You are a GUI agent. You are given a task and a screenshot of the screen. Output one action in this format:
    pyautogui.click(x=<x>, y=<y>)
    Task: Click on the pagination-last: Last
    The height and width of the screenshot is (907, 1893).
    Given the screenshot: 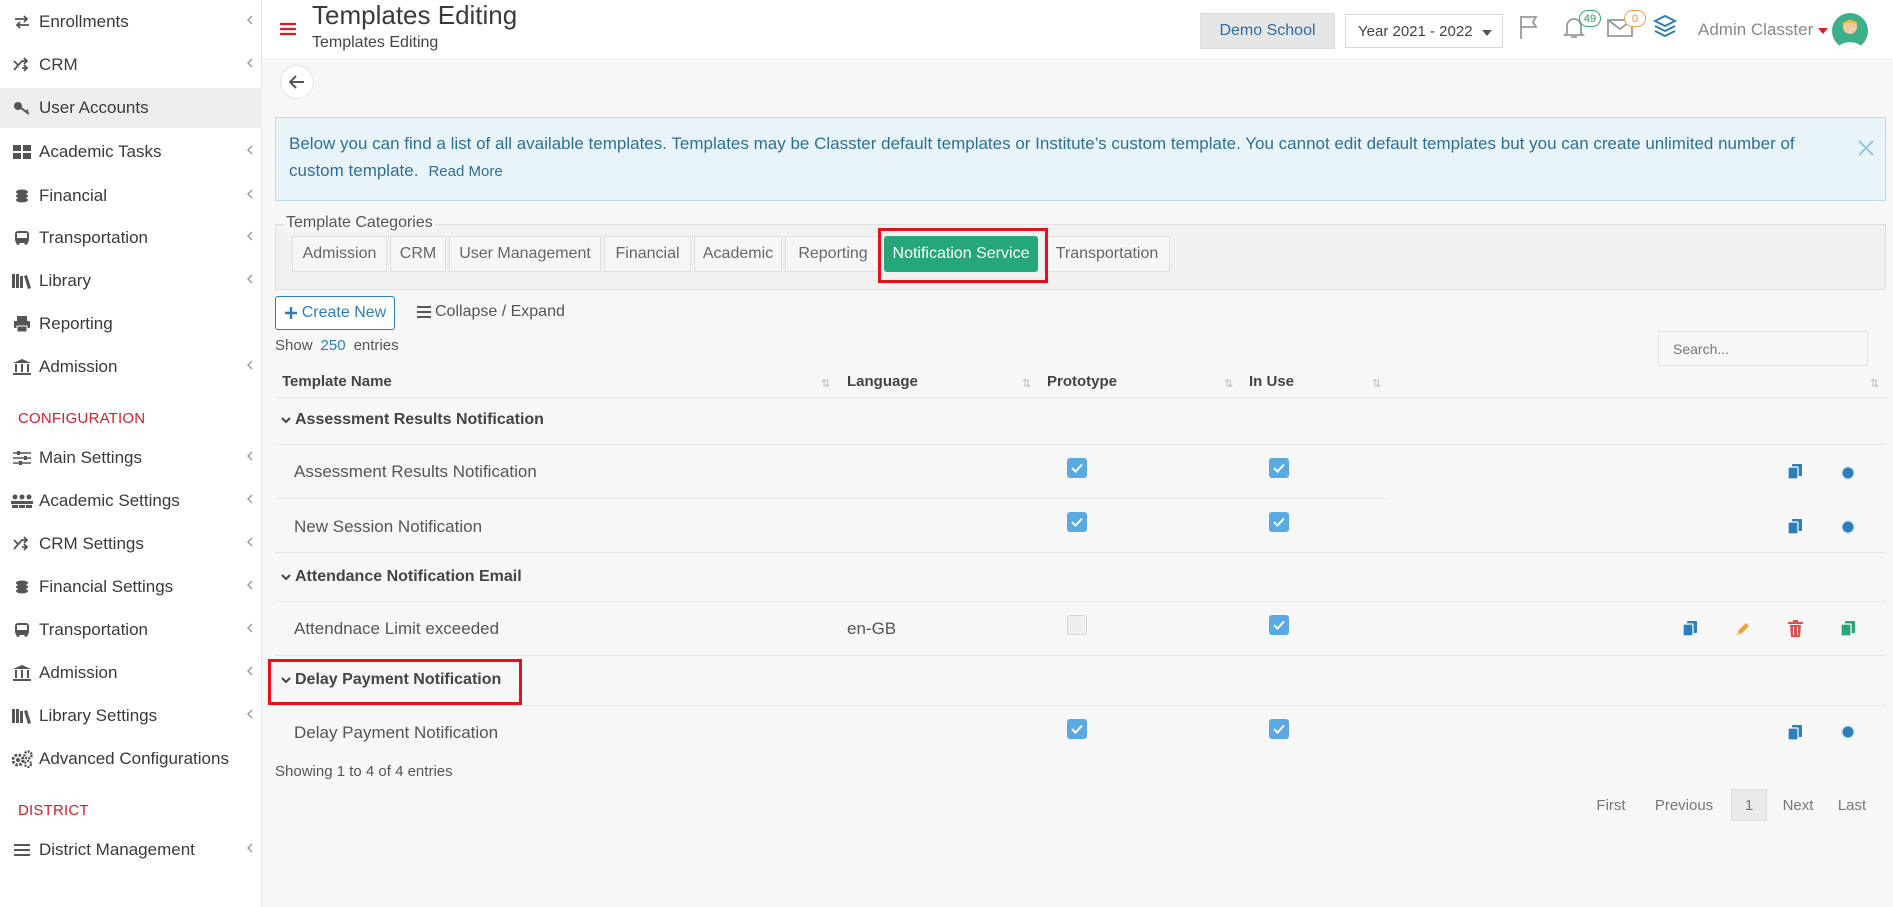 What is the action you would take?
    pyautogui.click(x=1852, y=805)
    